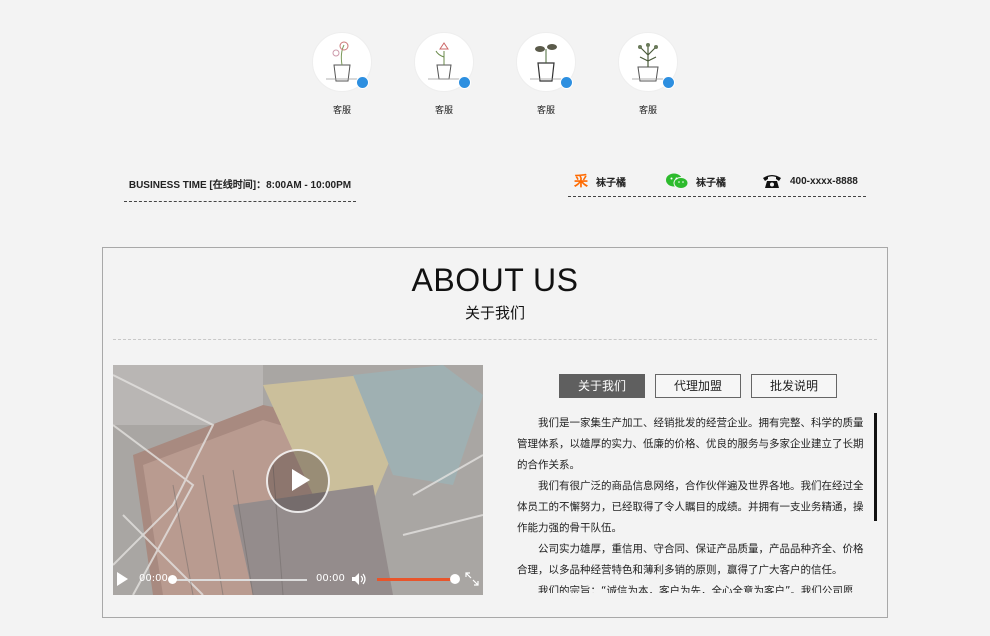 This screenshot has width=990, height=636. I want to click on video-controls: 00:00 00:00, so click(298, 580).